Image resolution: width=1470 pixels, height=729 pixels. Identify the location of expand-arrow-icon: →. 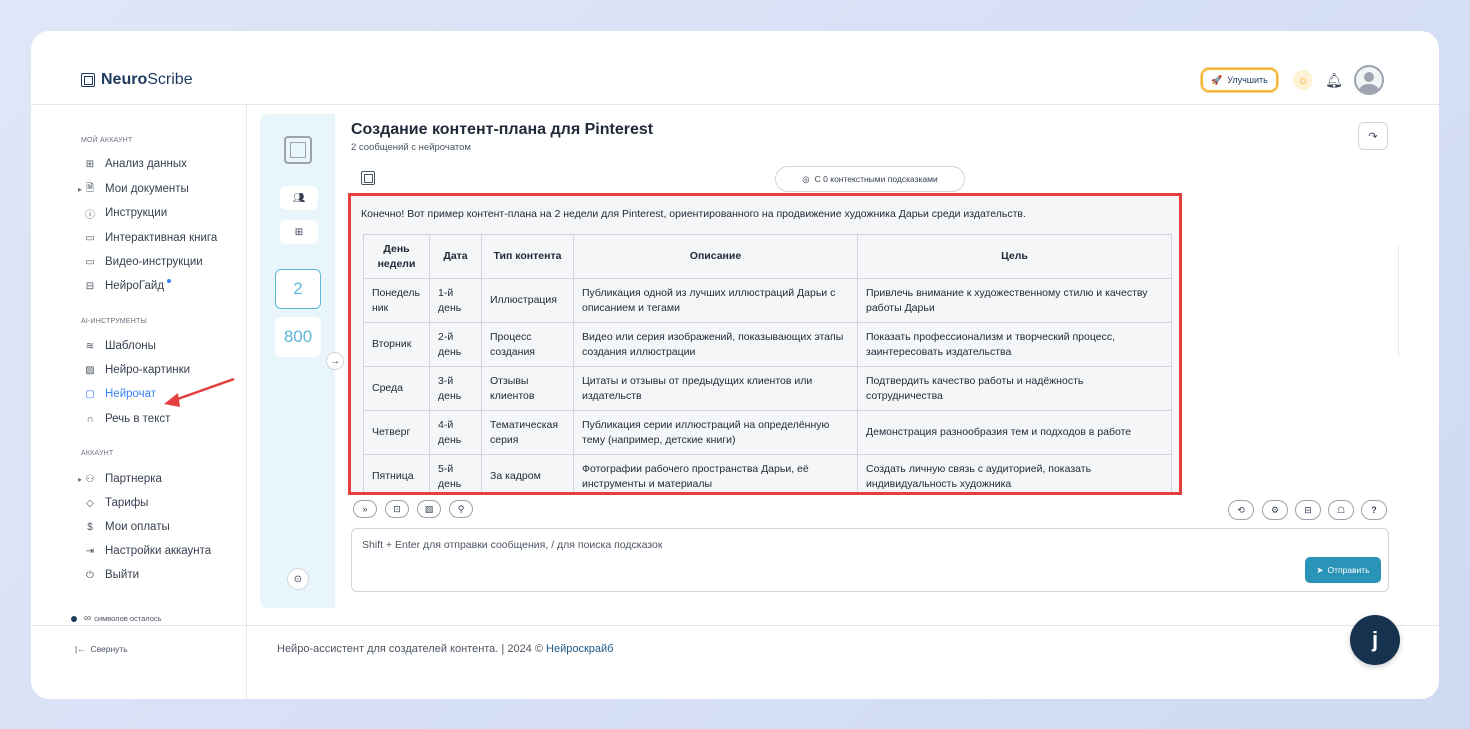
(335, 361).